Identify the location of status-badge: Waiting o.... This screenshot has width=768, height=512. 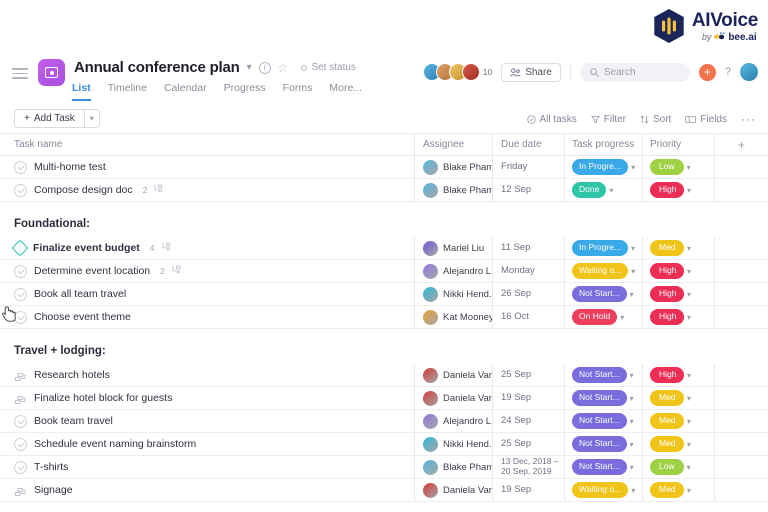
(600, 490).